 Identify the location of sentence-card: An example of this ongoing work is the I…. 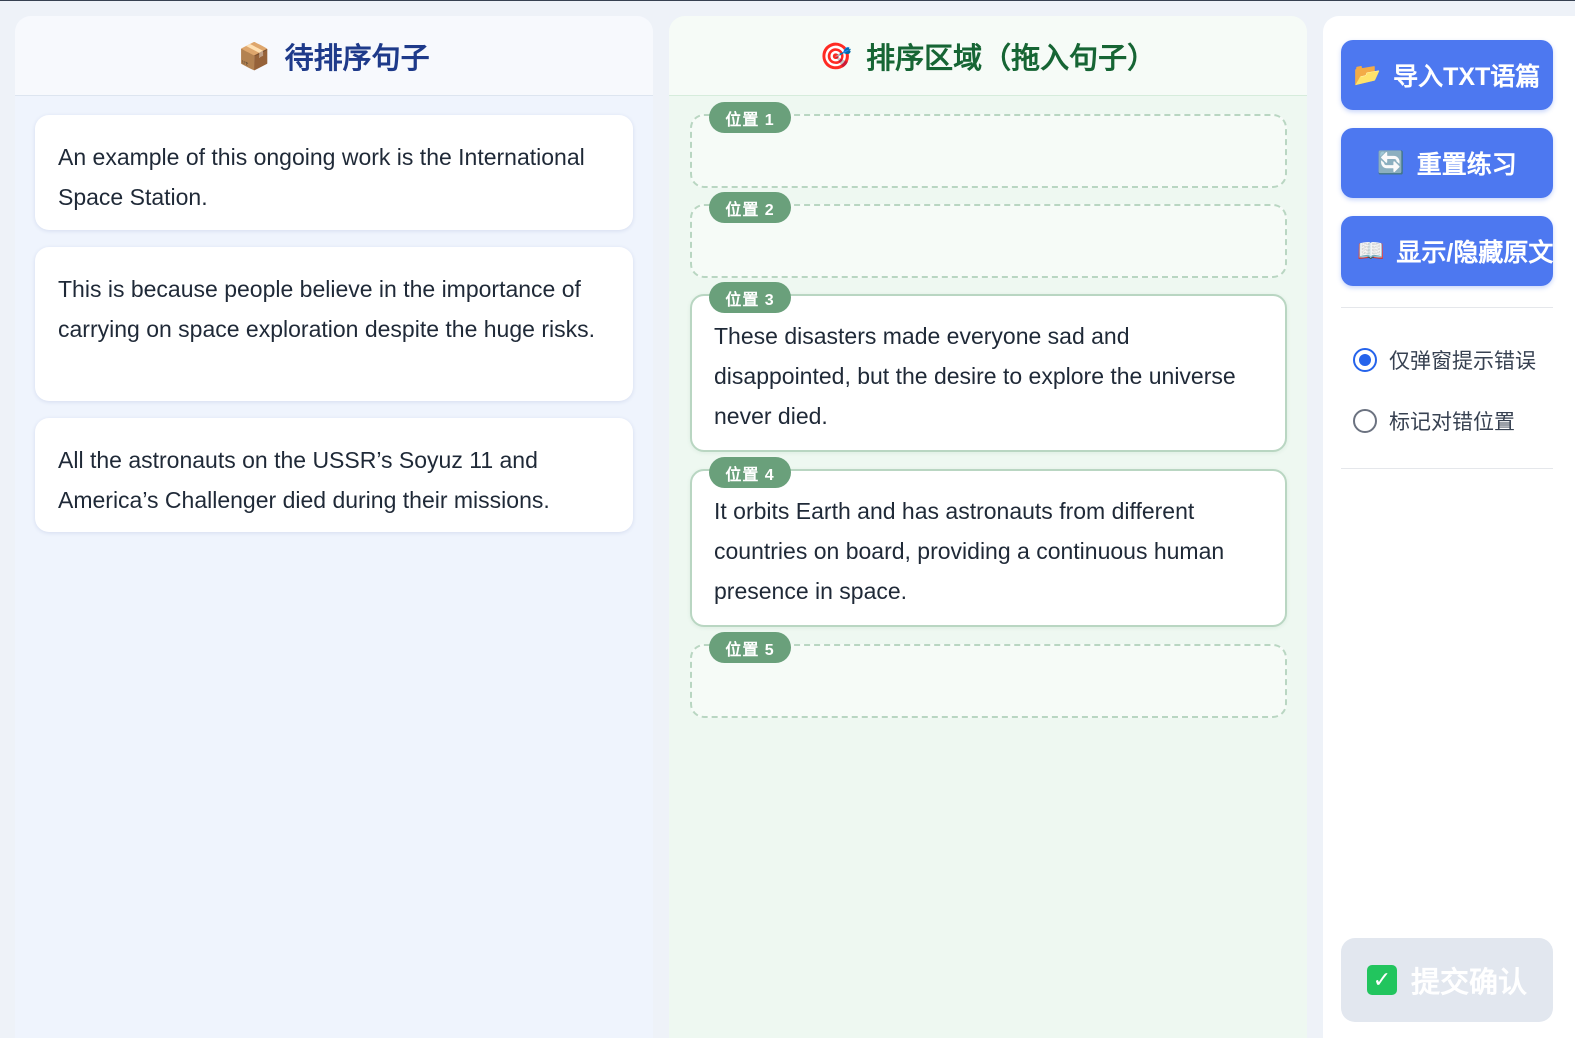
(334, 172).